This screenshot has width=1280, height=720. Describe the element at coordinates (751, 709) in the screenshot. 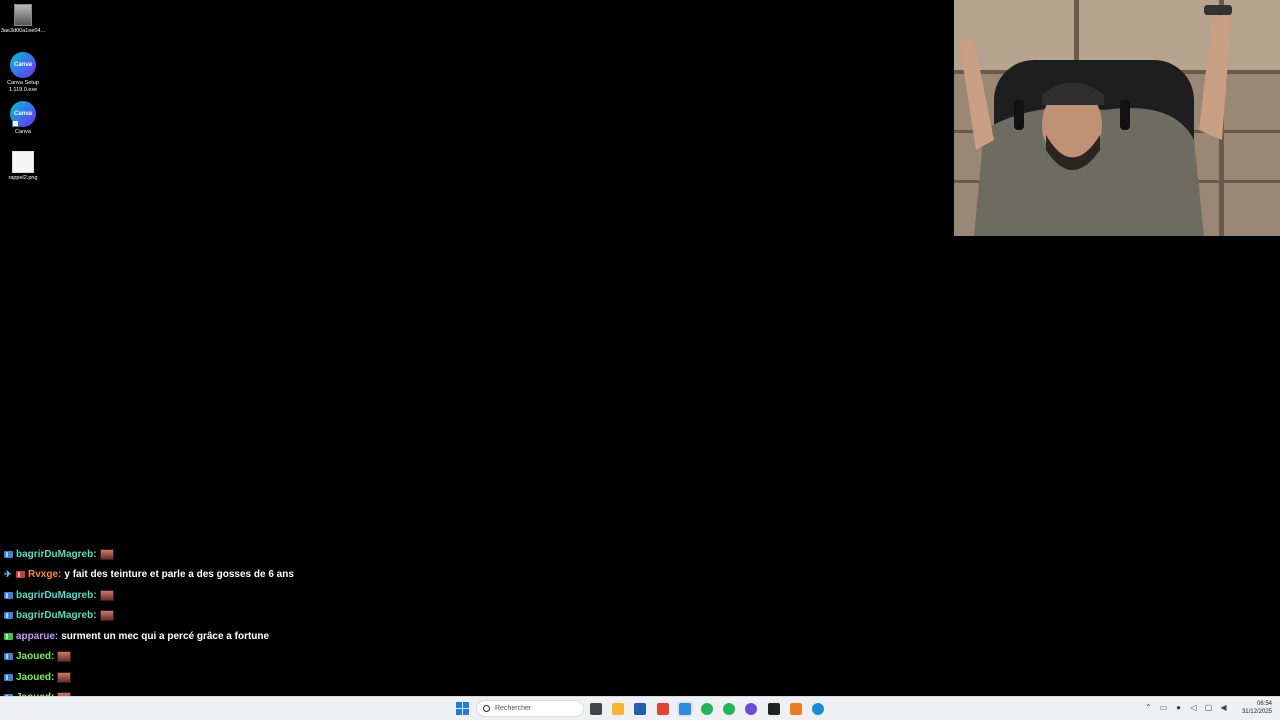

I see `messenger-icon` at that location.